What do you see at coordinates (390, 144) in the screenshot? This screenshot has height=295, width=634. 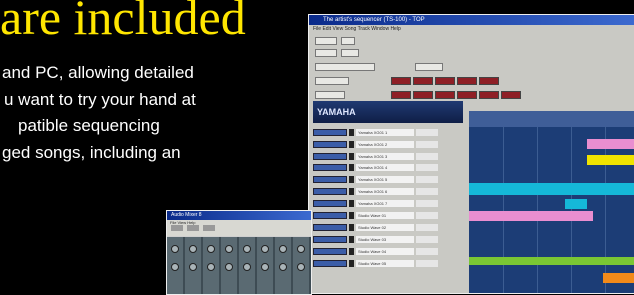 I see `track-row: Yamaha XG01 2` at bounding box center [390, 144].